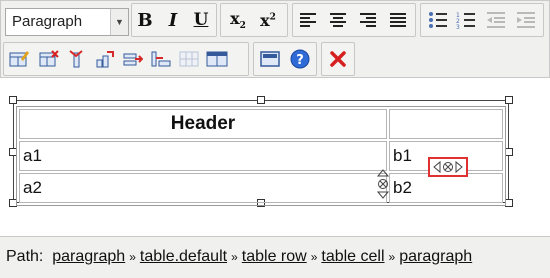  I want to click on align-right-button, so click(368, 20).